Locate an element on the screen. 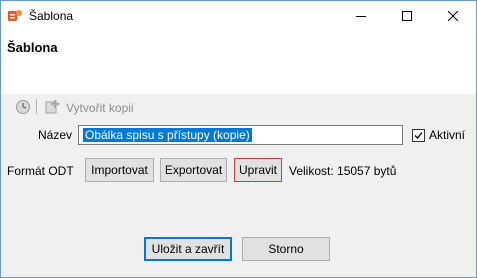  maximize-button is located at coordinates (407, 16).